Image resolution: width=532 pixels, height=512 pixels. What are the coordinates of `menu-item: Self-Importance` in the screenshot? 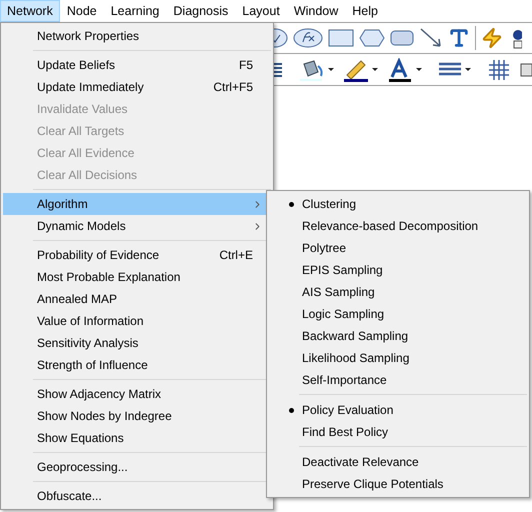 It's located at (398, 380).